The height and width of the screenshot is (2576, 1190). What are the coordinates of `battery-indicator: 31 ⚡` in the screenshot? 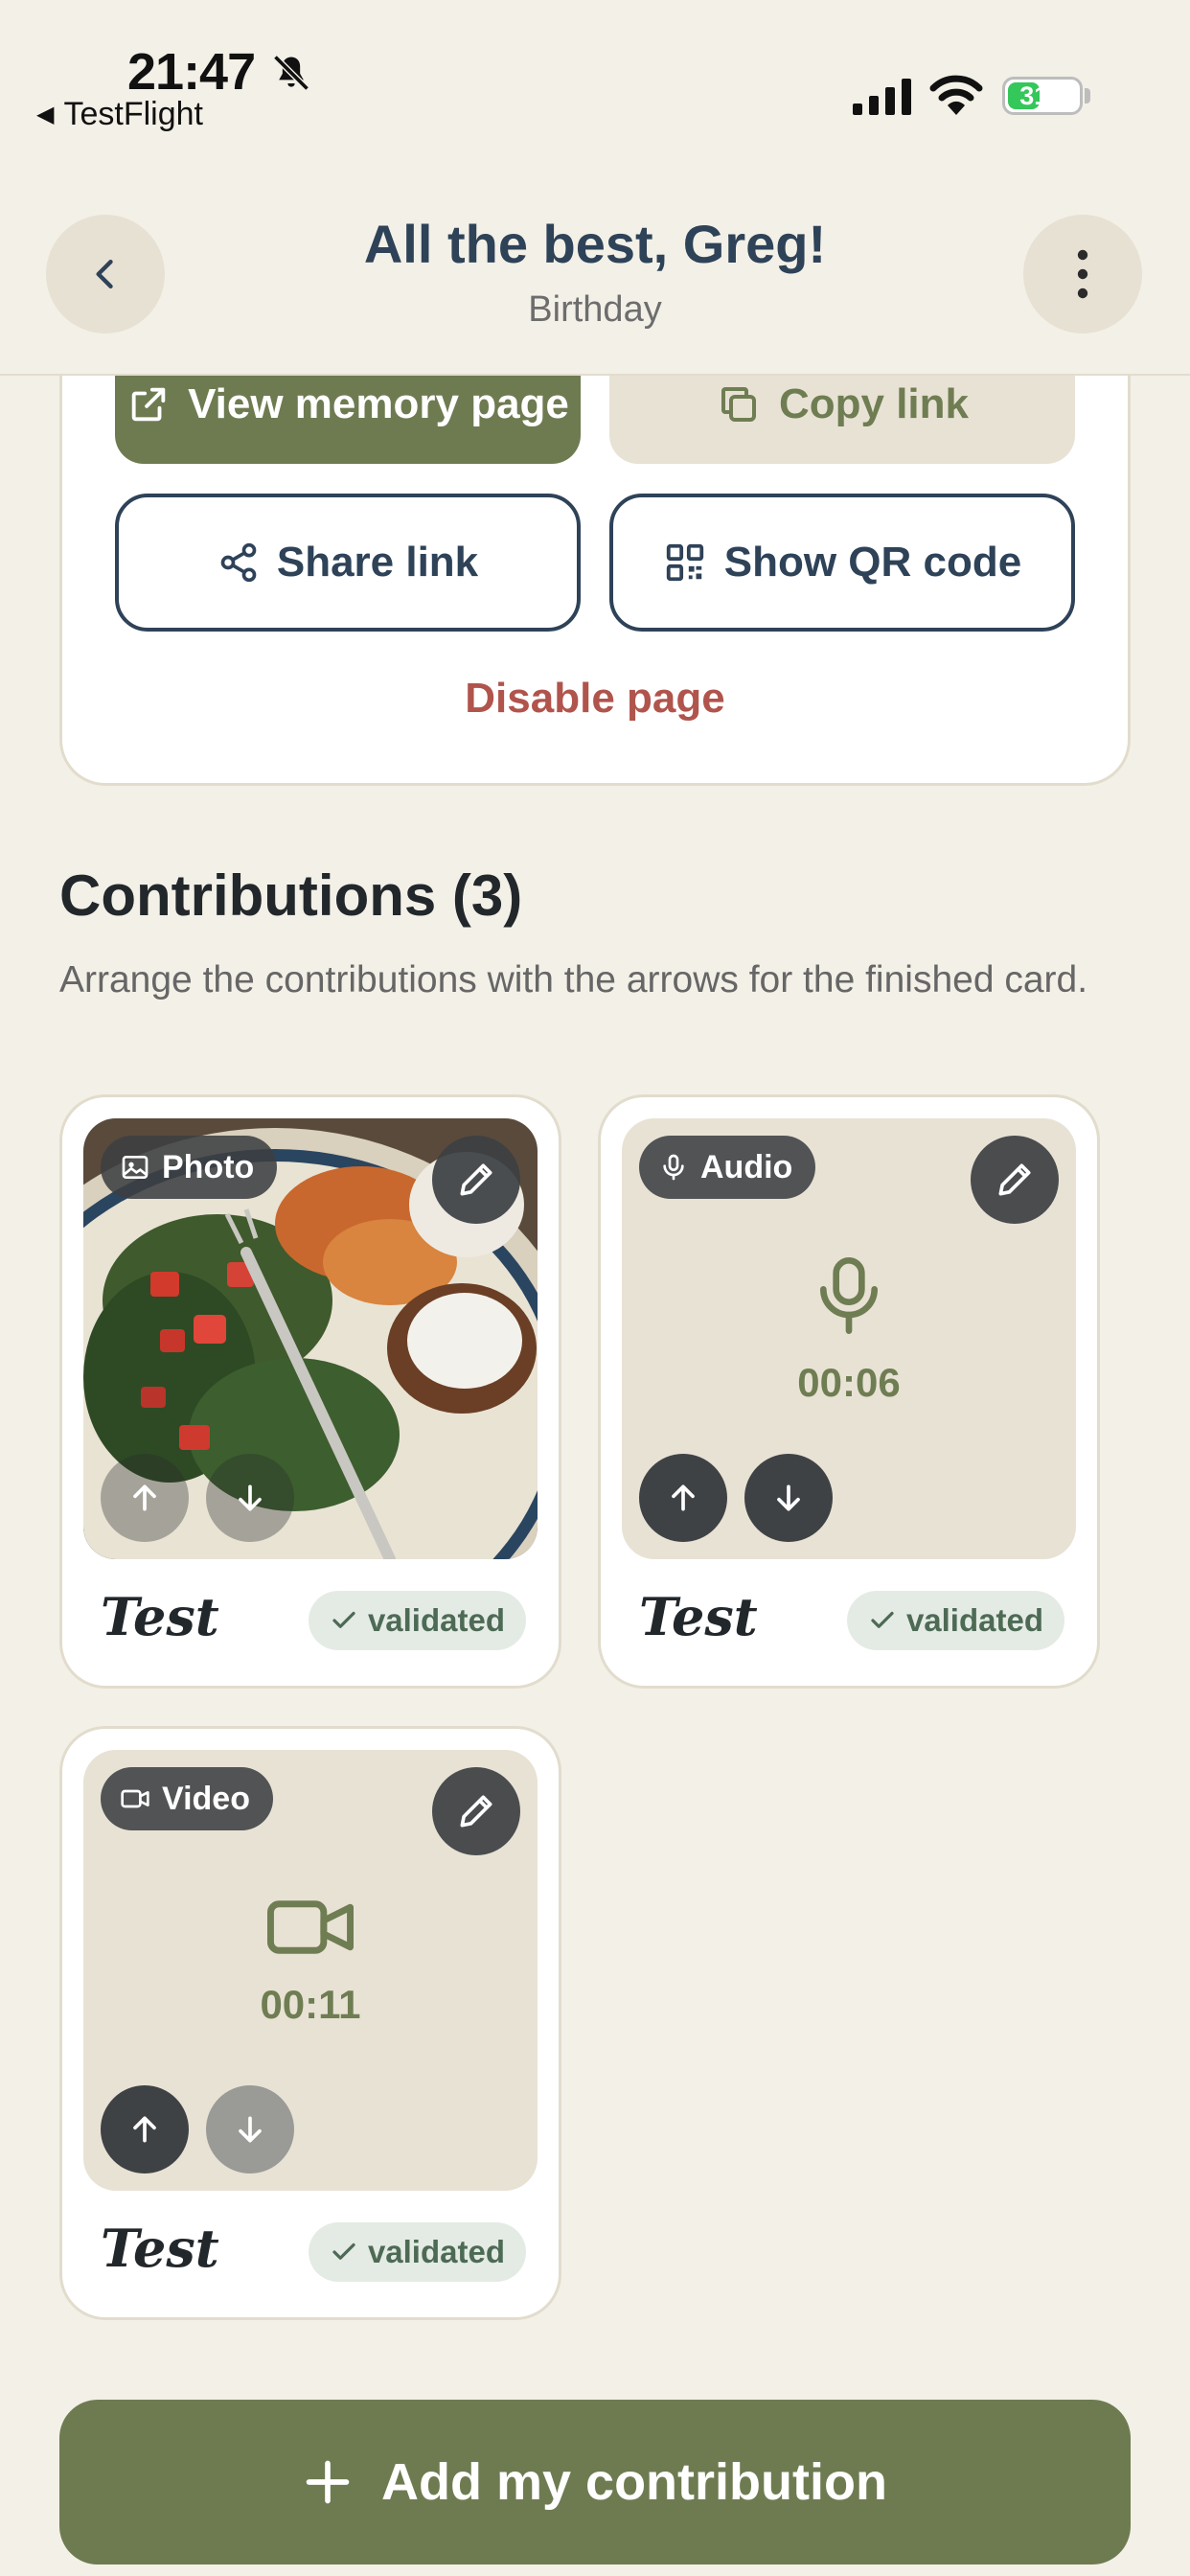 It's located at (1042, 96).